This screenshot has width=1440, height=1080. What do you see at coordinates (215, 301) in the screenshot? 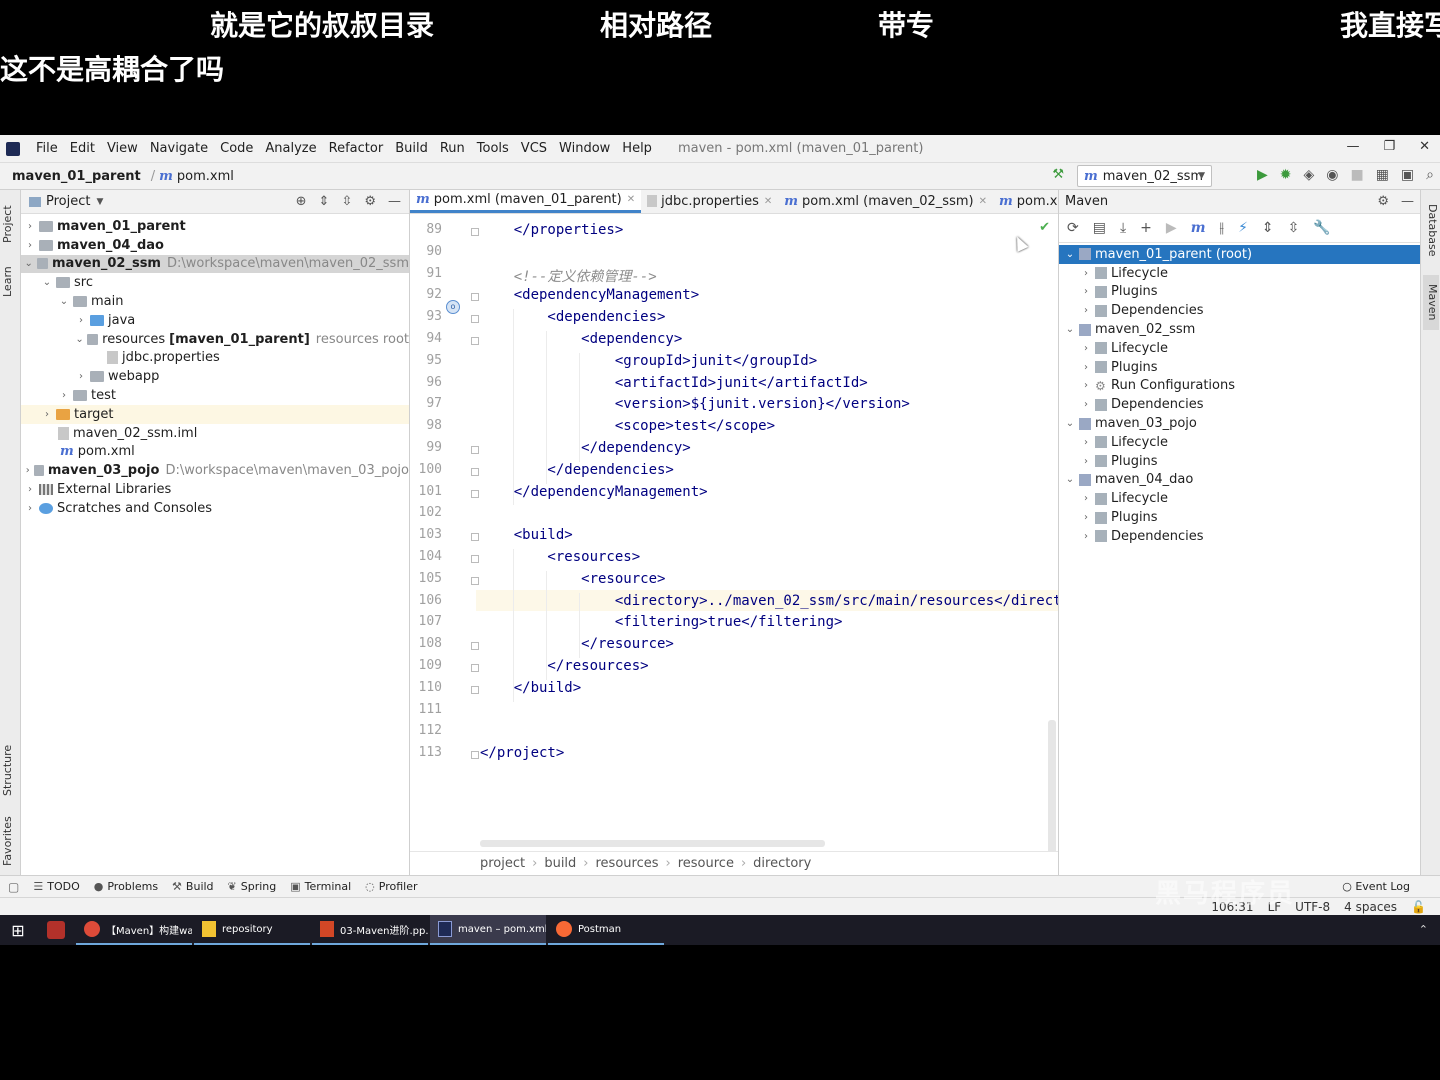
I see `tree-item-main: ⌄ main` at bounding box center [215, 301].